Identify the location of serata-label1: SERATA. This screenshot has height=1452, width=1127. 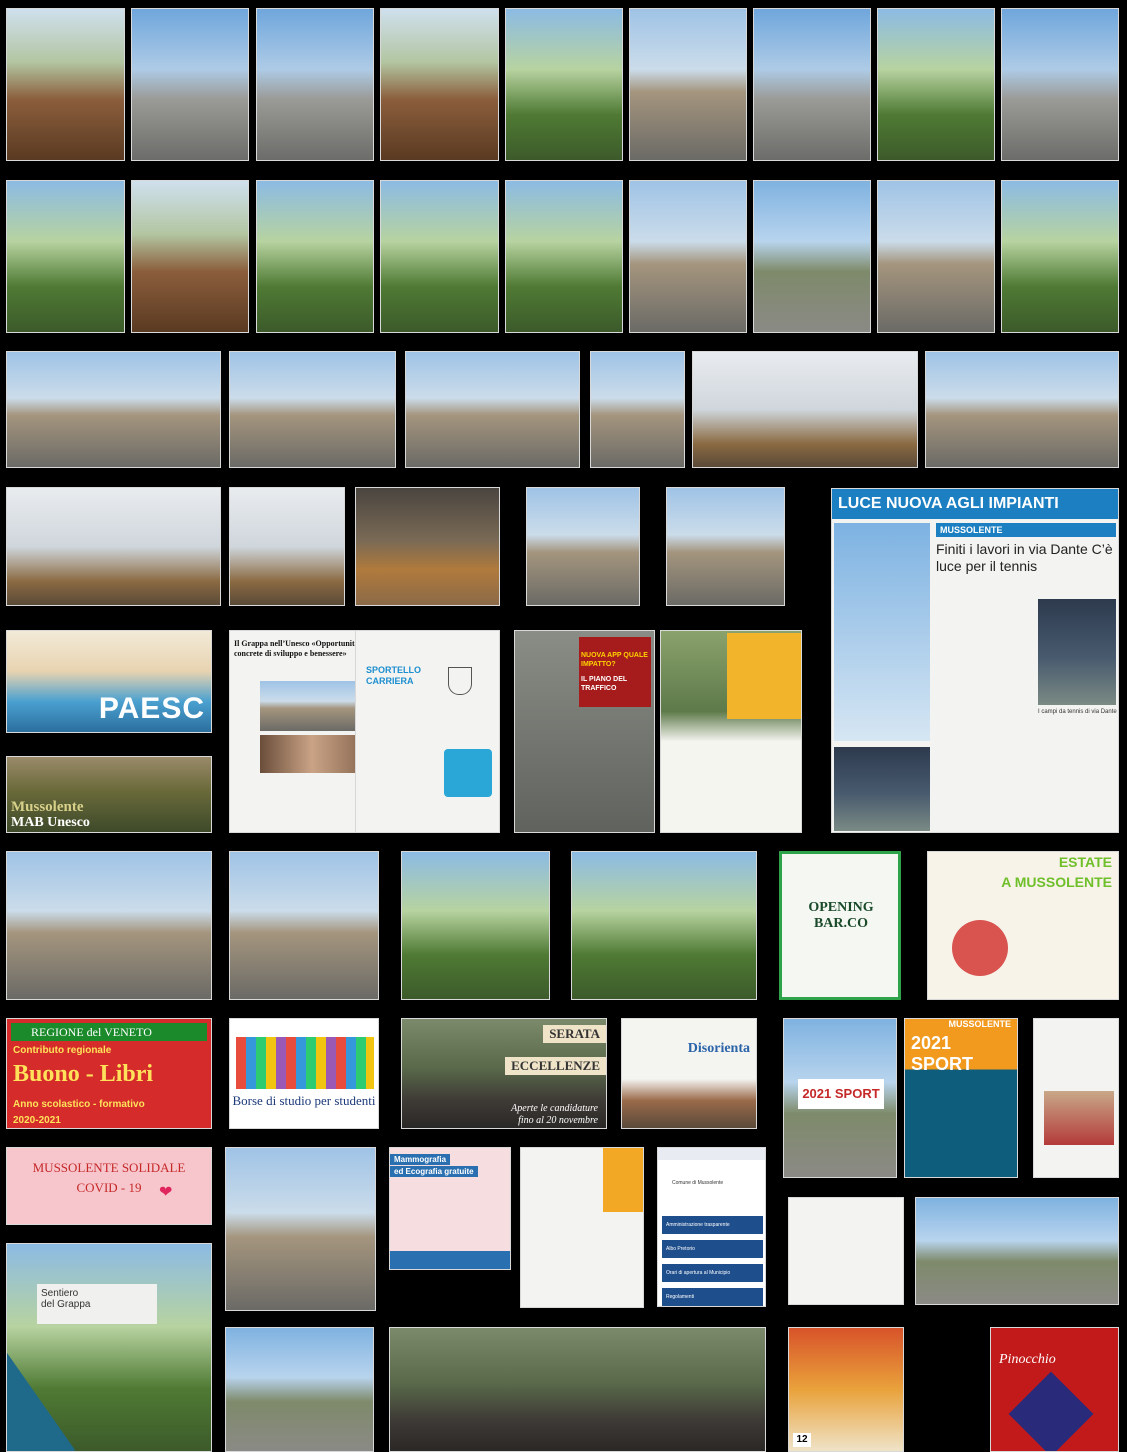
(574, 1034).